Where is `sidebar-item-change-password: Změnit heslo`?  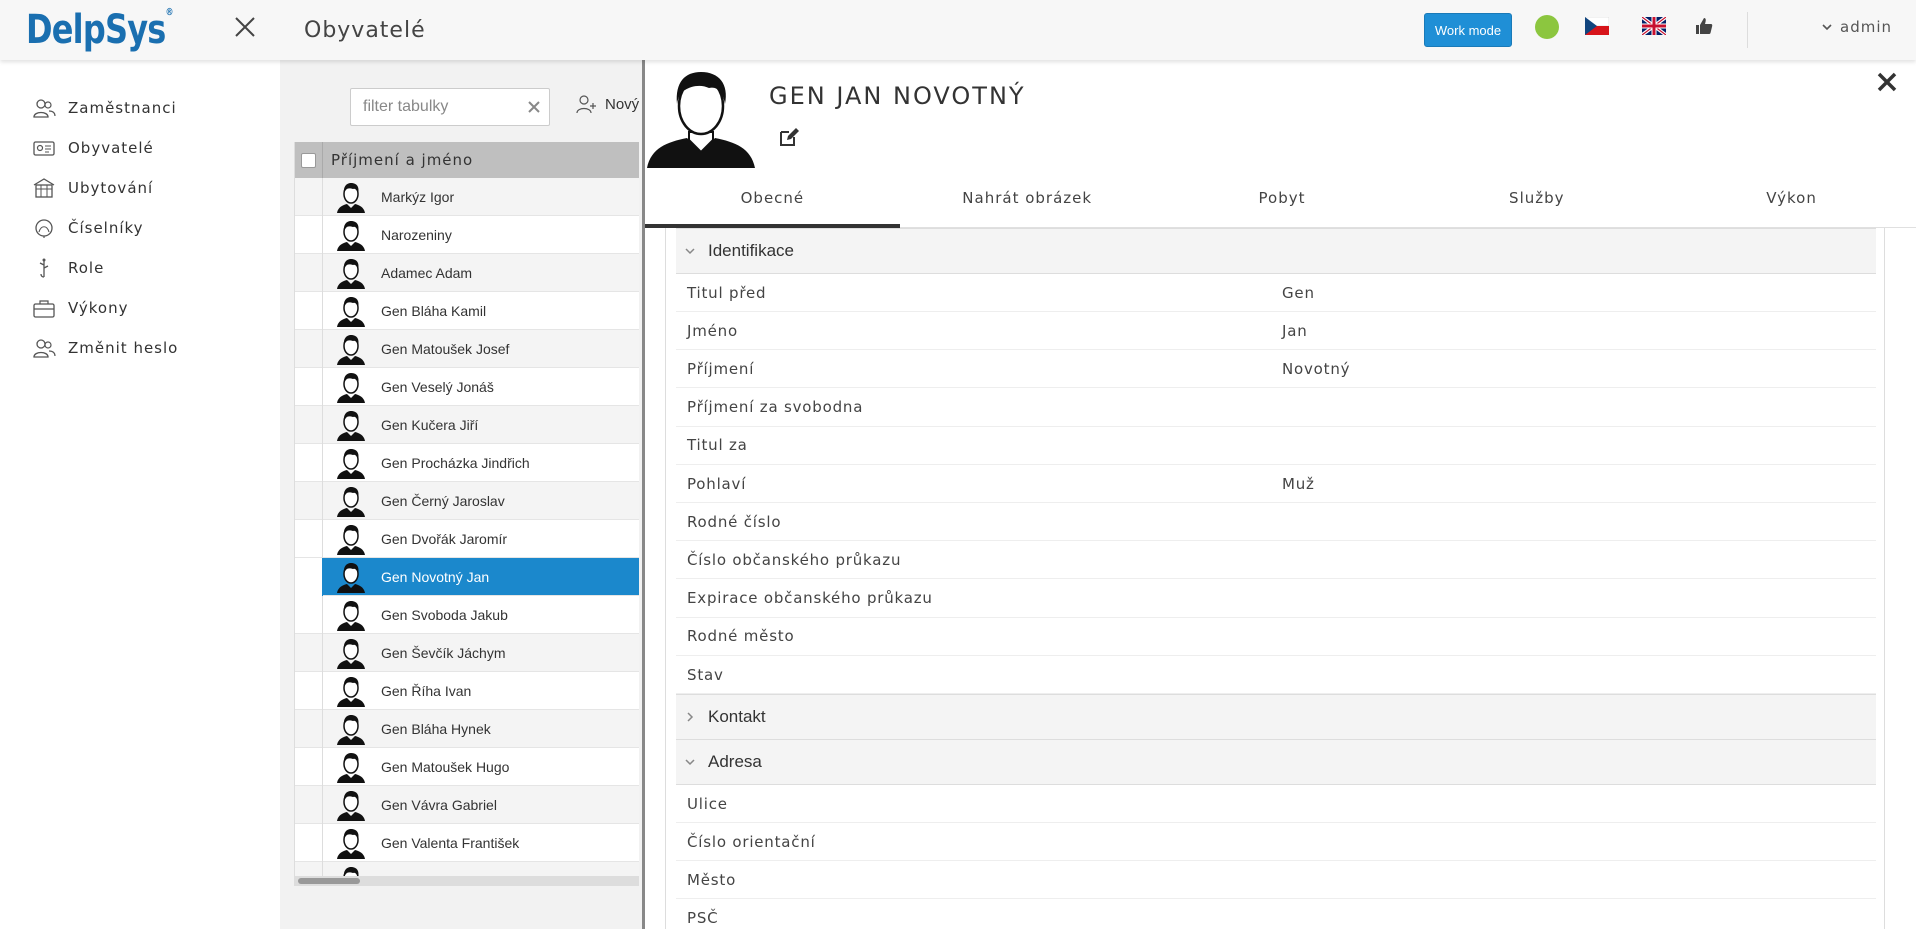
sidebar-item-change-password: Změnit heslo is located at coordinates (105, 348).